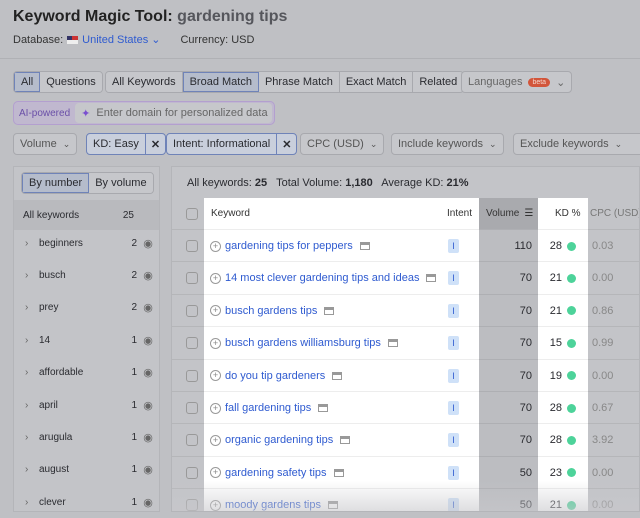 The height and width of the screenshot is (518, 640). I want to click on keyword-link: gardening safety tips, so click(276, 473).